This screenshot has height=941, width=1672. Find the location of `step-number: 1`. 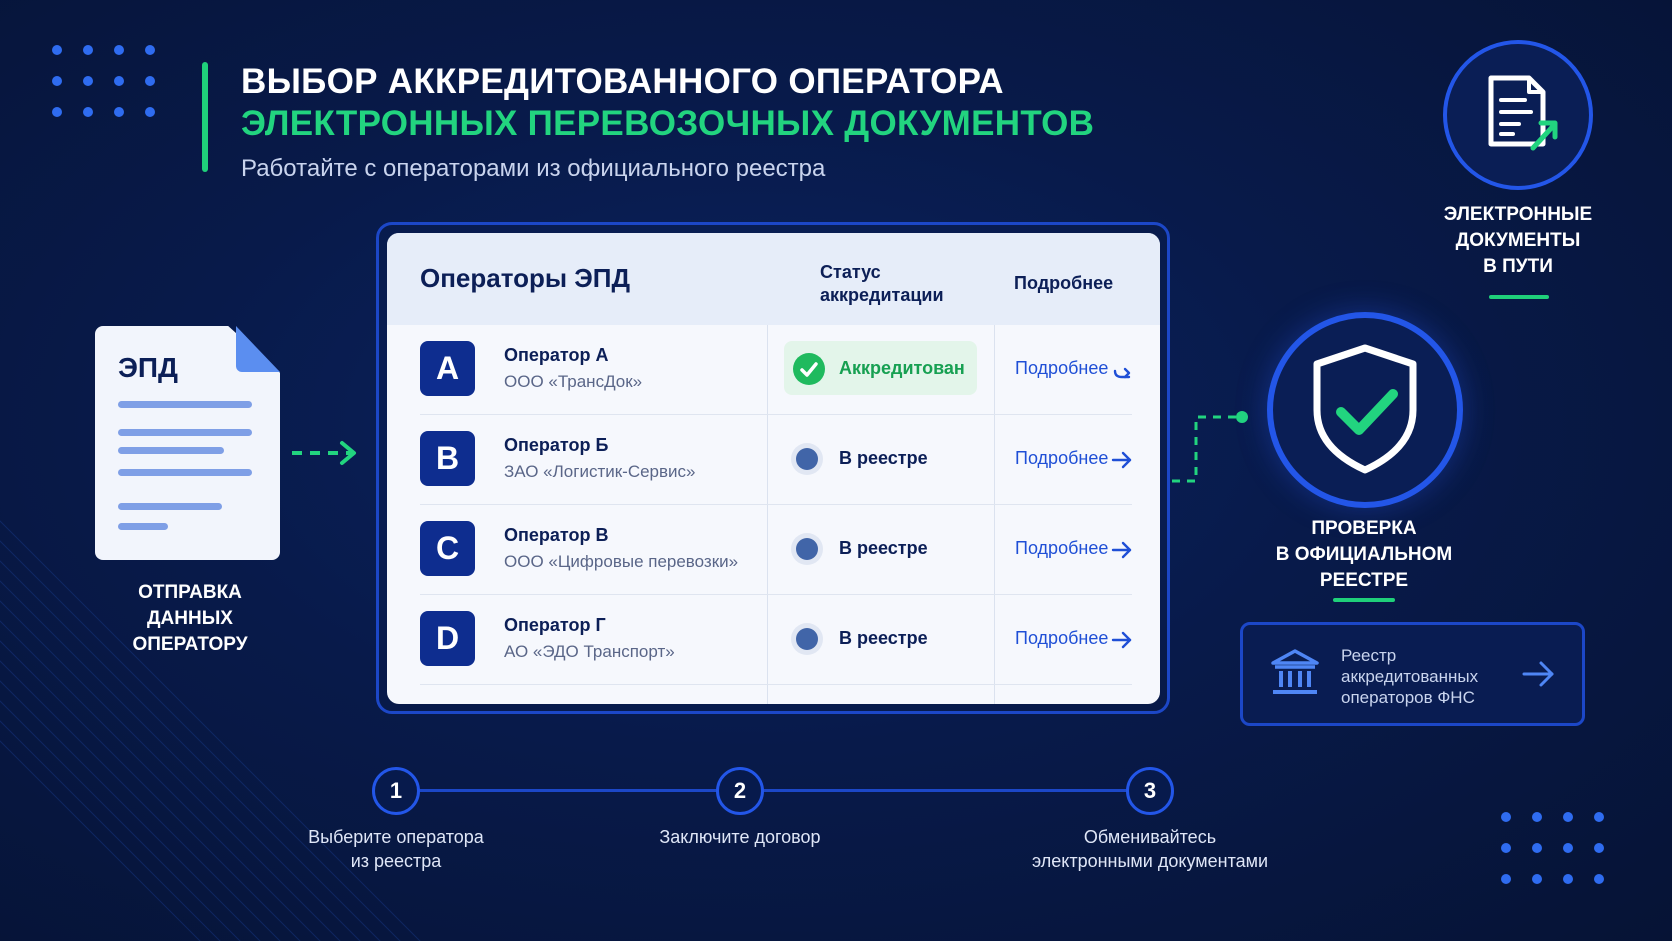

step-number: 1 is located at coordinates (396, 791).